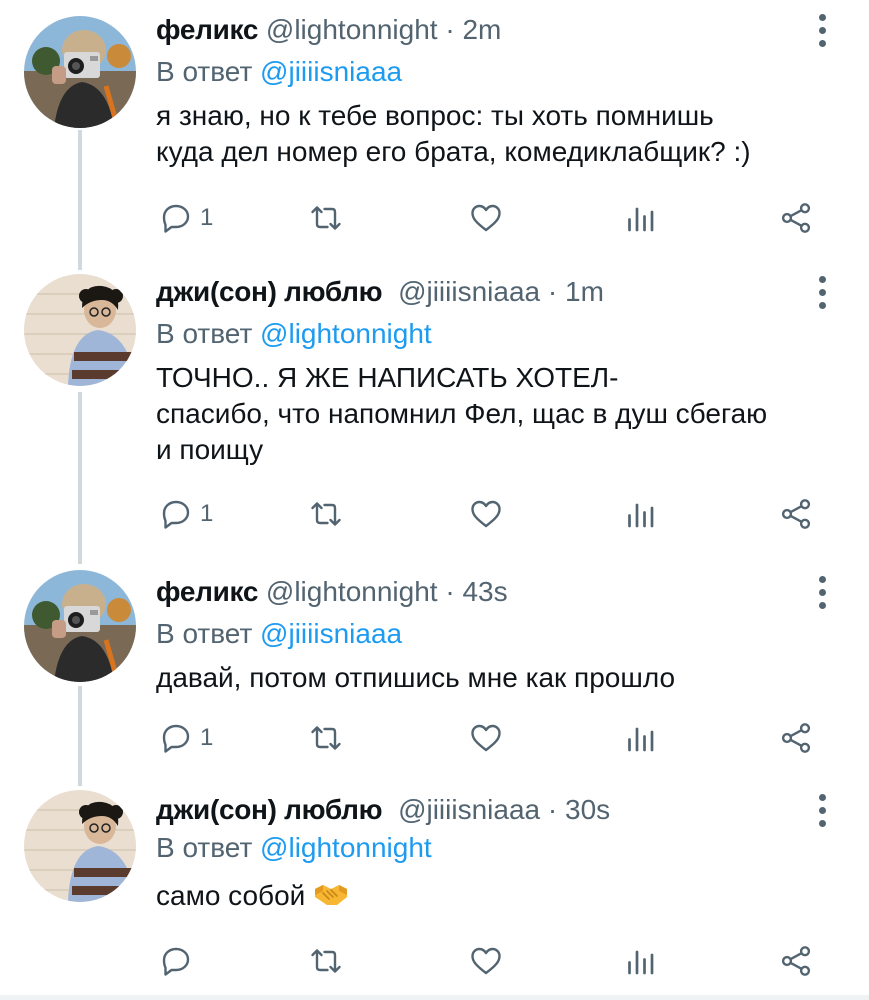 The width and height of the screenshot is (869, 1000). Describe the element at coordinates (387, 377) in the screenshot. I see `tweet-text-line: ТОЧНО.. Я ЖЕ НАПИСАТЬ ХОТЕЛ-` at that location.